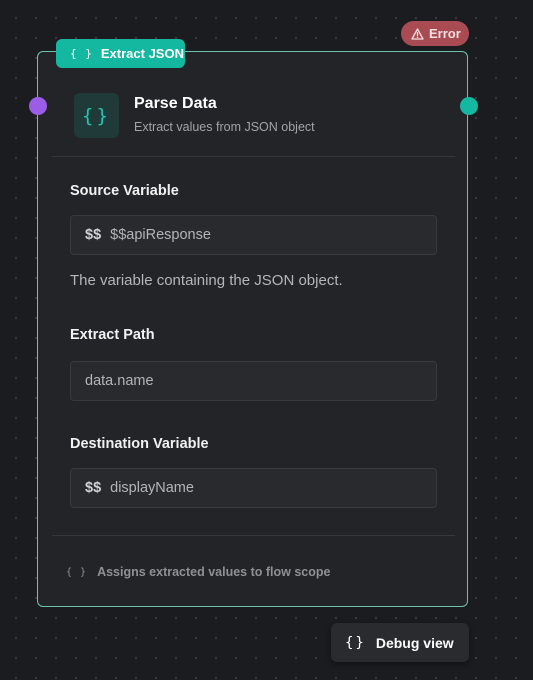  Describe the element at coordinates (206, 280) in the screenshot. I see `source-variable-help: The variable containing the JSON object.` at that location.